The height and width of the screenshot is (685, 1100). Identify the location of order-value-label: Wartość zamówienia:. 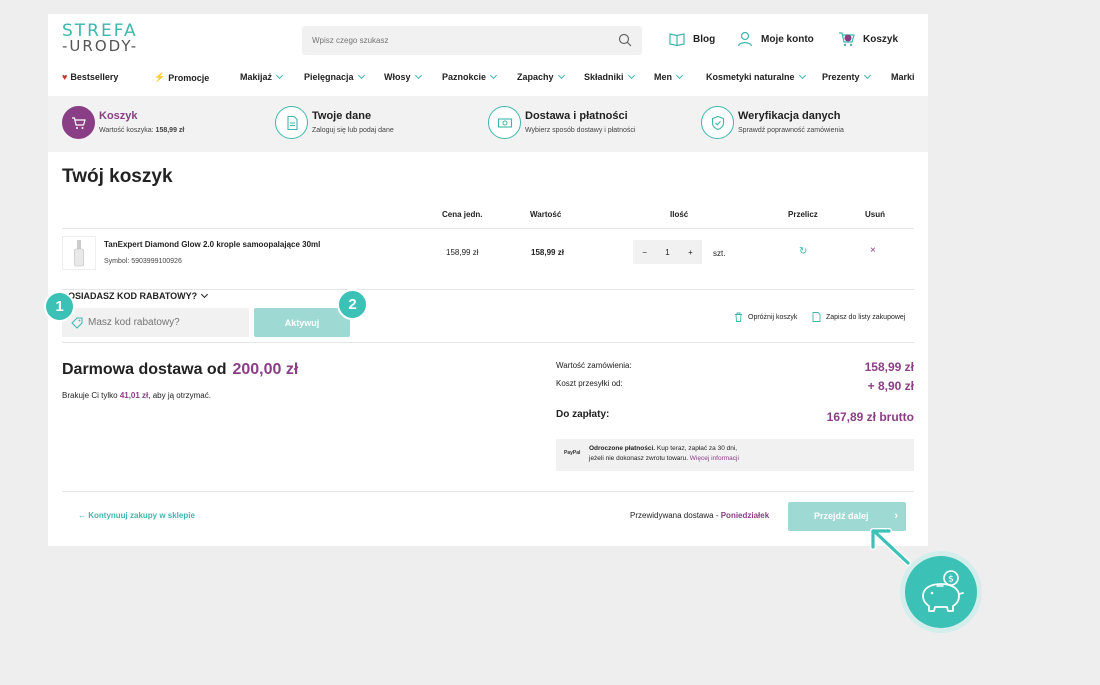
(594, 365).